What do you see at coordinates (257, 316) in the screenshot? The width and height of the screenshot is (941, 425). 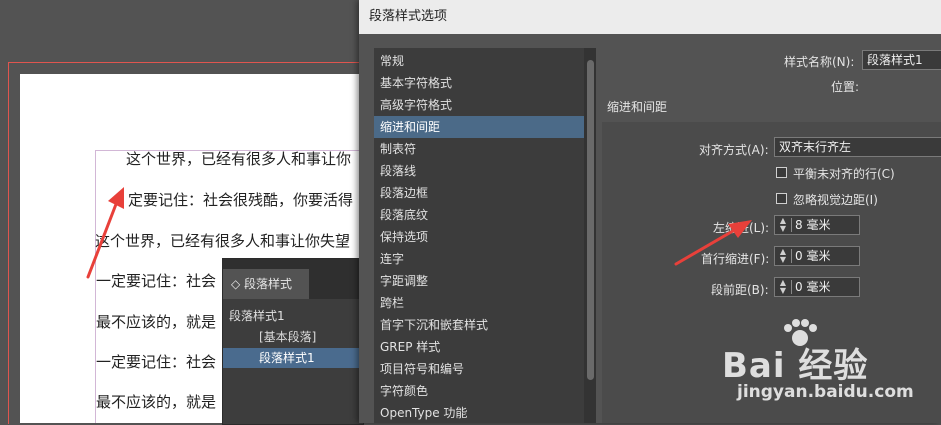 I see `current-style-name: 段落样式1` at bounding box center [257, 316].